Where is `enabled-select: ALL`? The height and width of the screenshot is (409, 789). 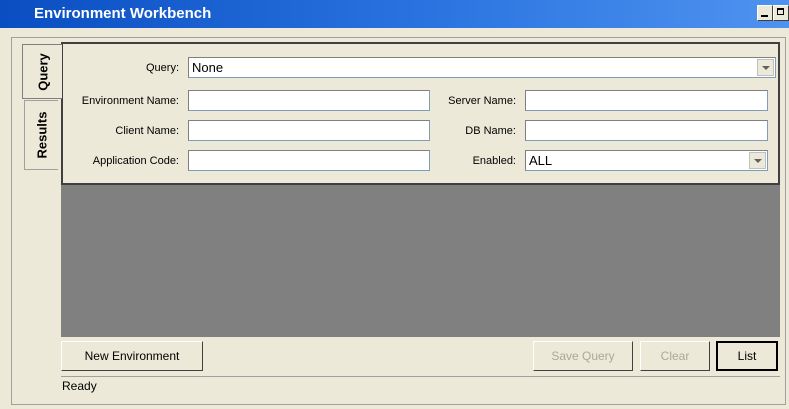
enabled-select: ALL is located at coordinates (646, 160).